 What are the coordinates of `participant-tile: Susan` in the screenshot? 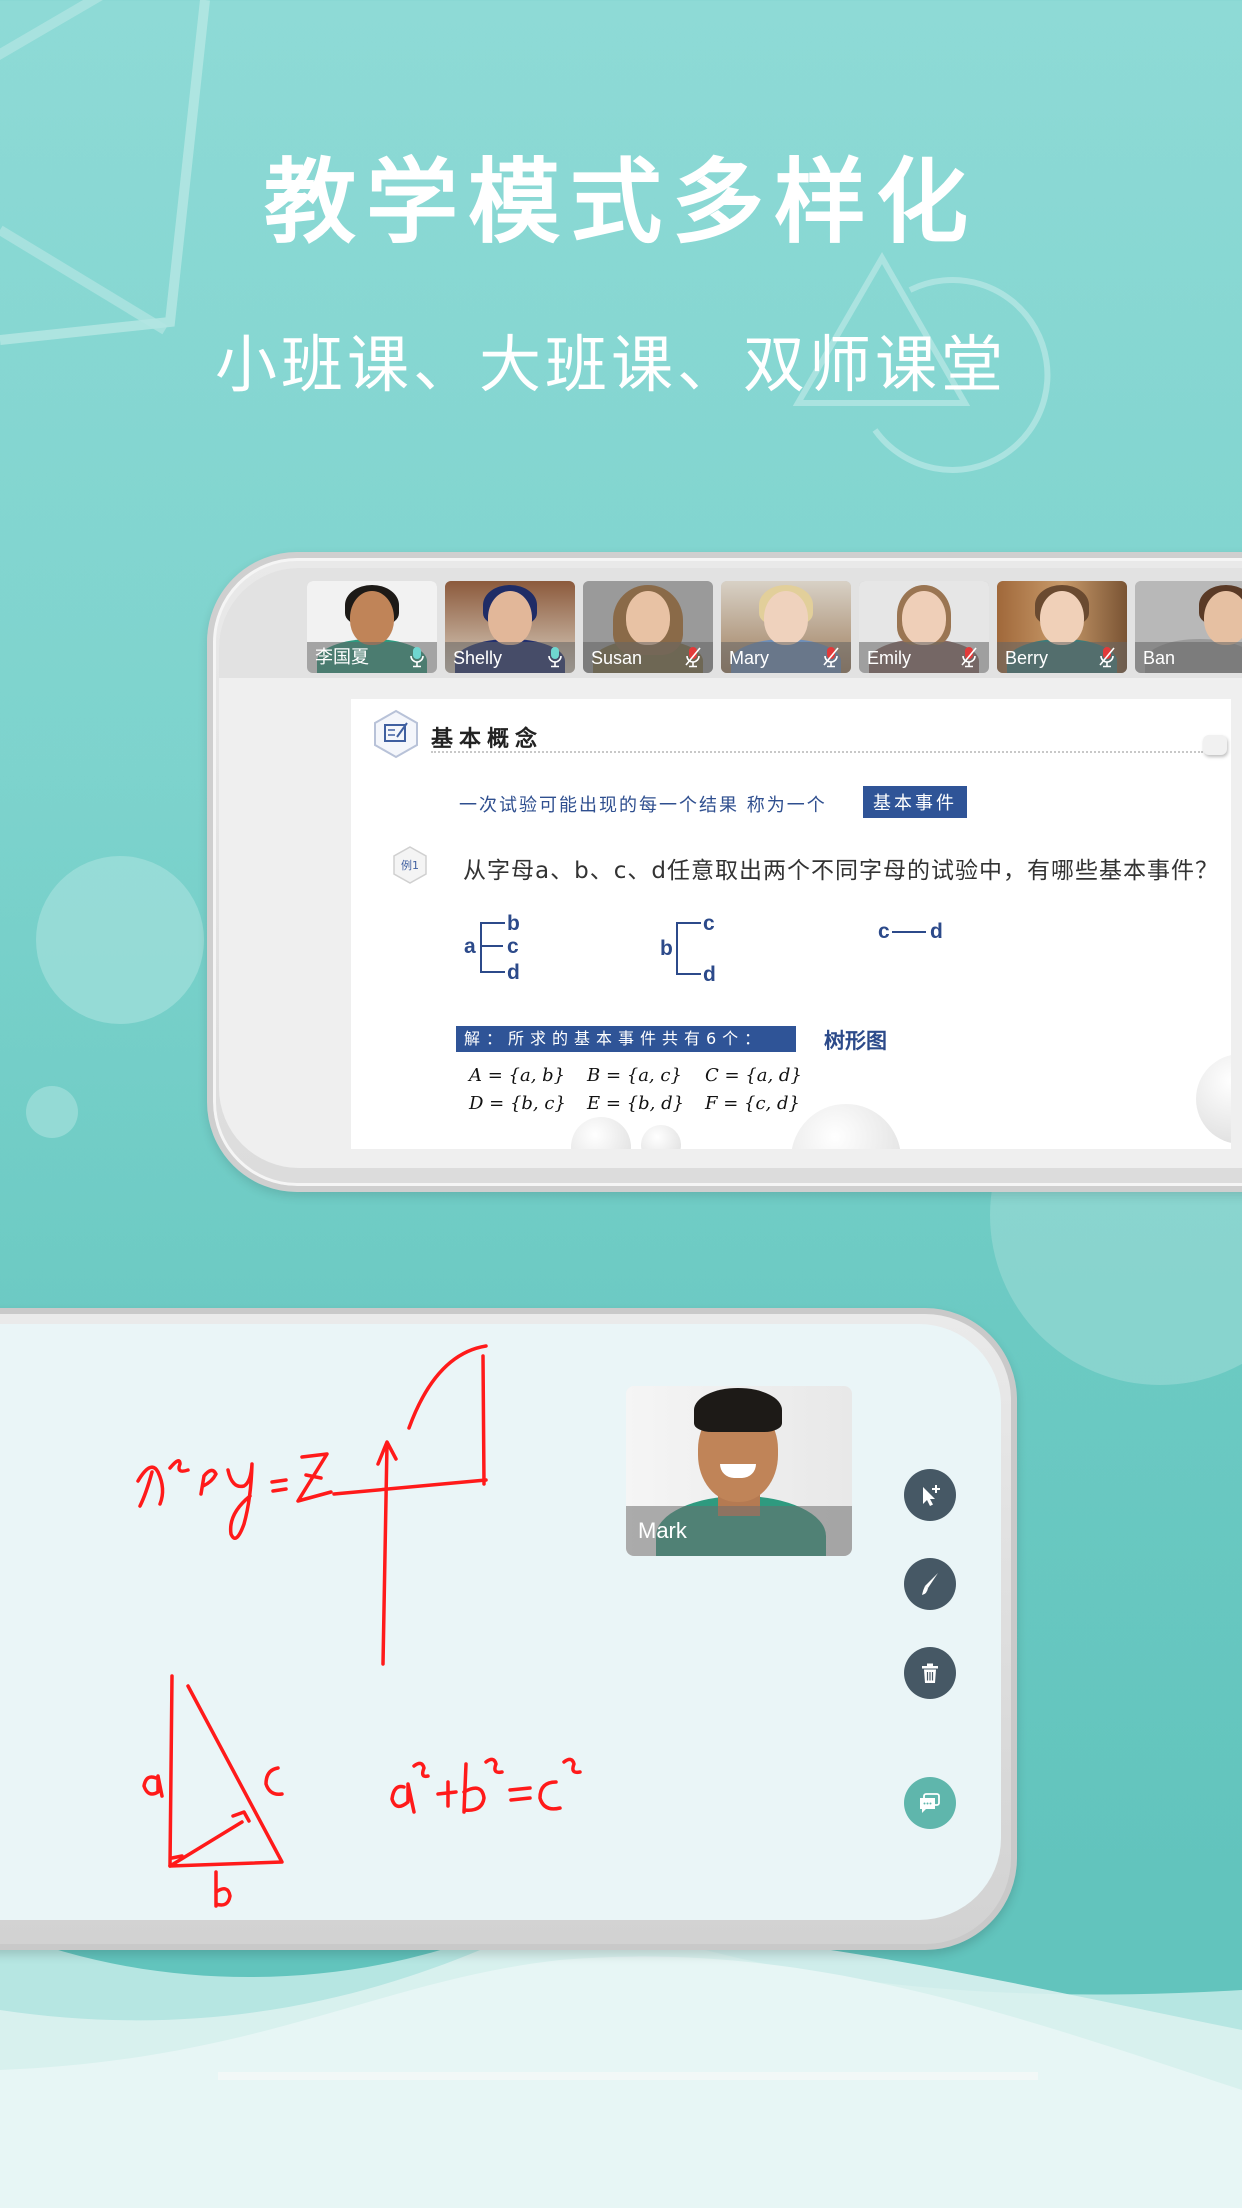 It's located at (648, 627).